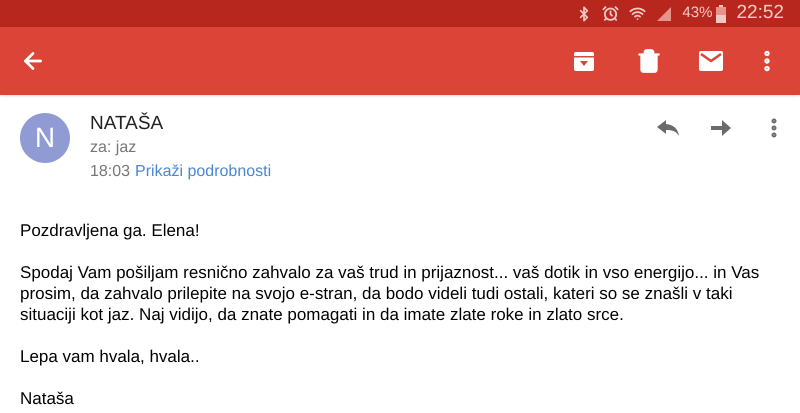  I want to click on signal-icon, so click(664, 14).